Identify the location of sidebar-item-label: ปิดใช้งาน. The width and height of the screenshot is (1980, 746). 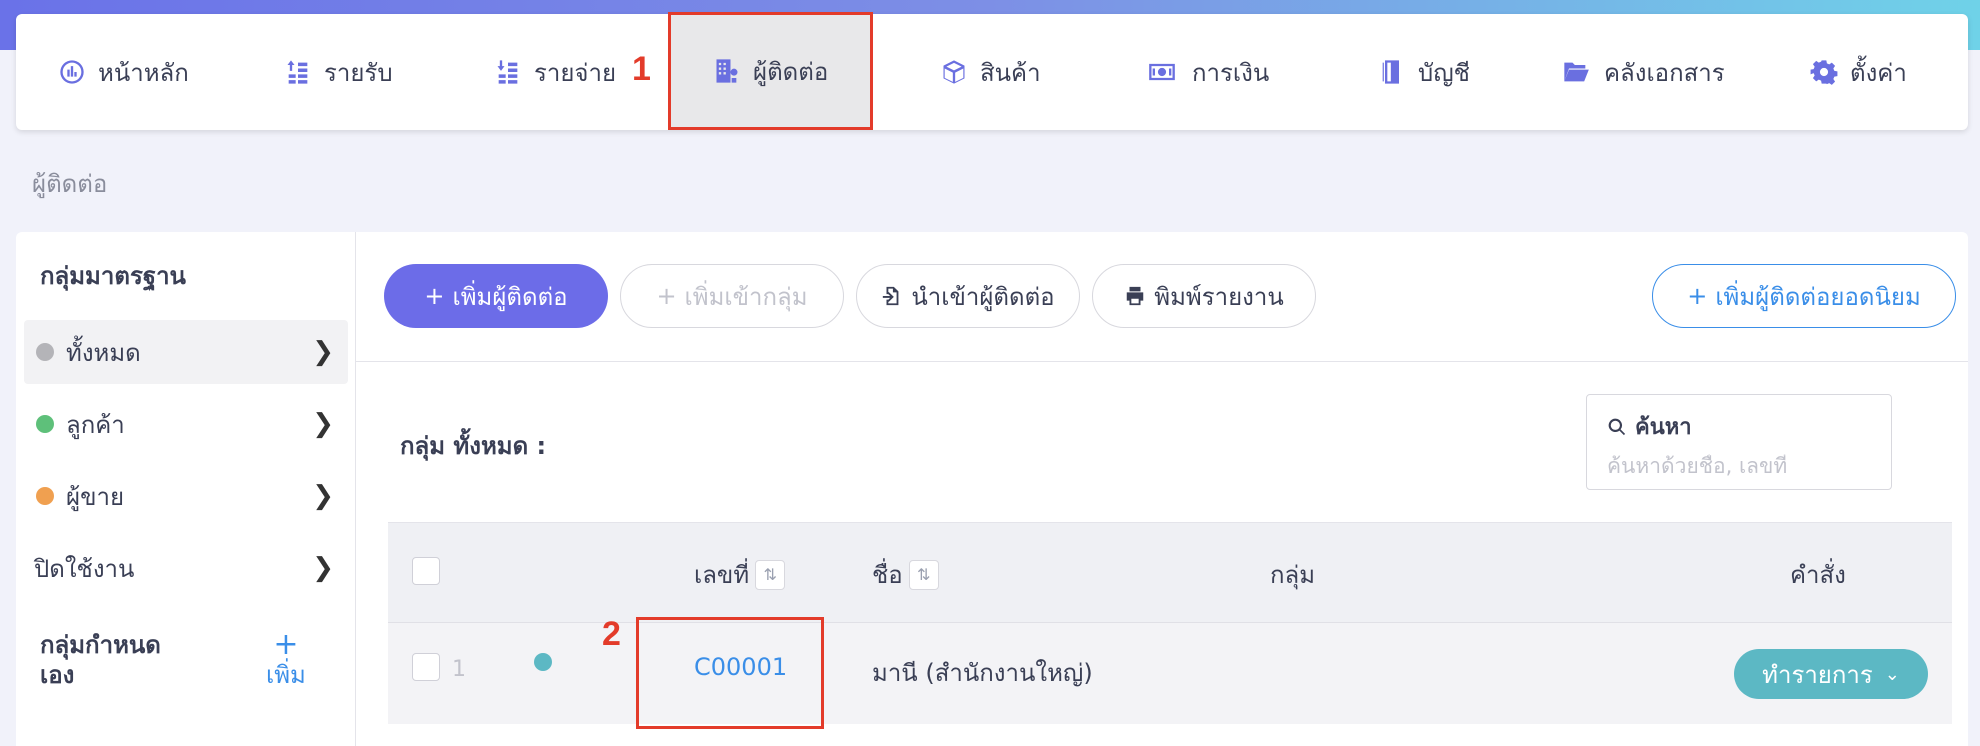
(84, 568).